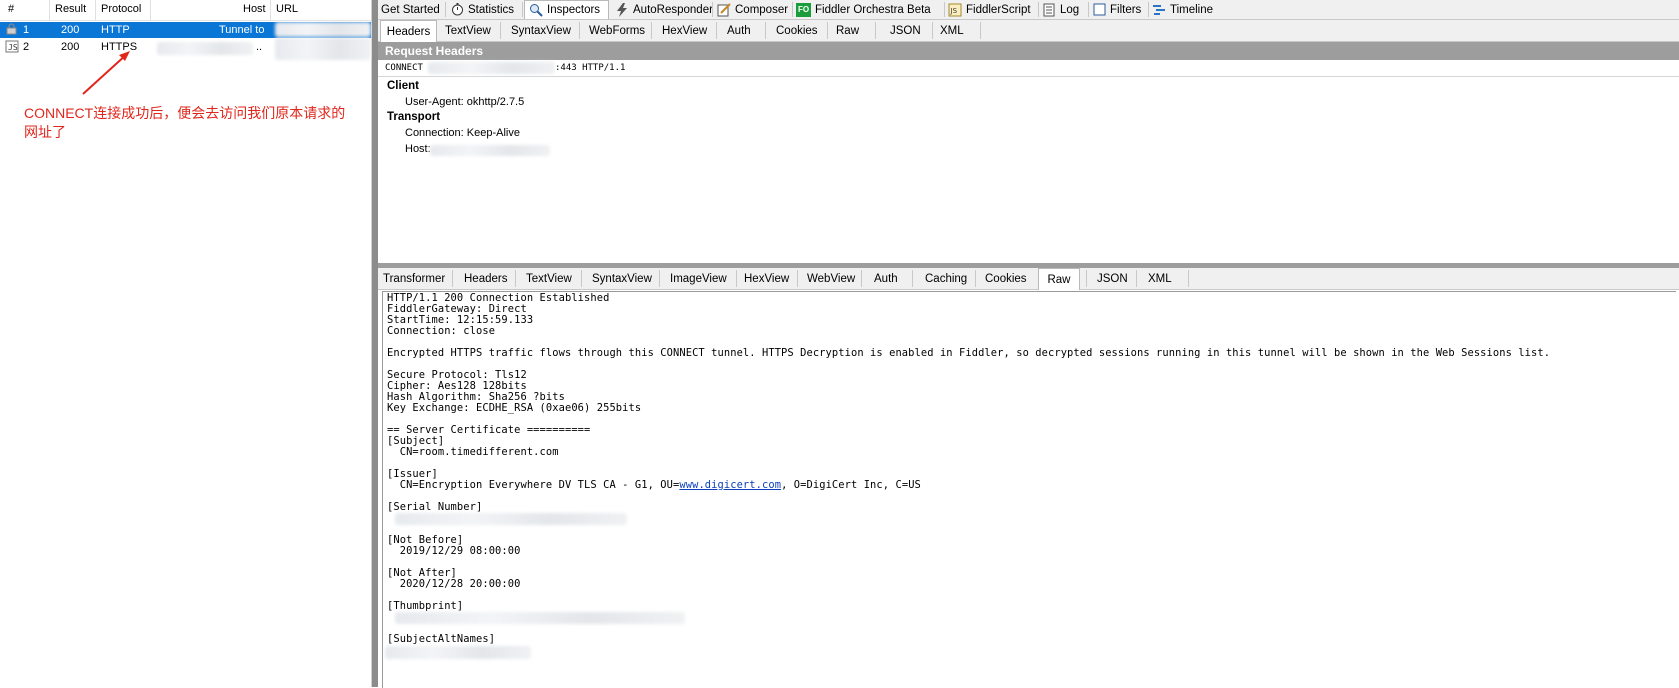  I want to click on session-host: Tunnel to, so click(242, 30).